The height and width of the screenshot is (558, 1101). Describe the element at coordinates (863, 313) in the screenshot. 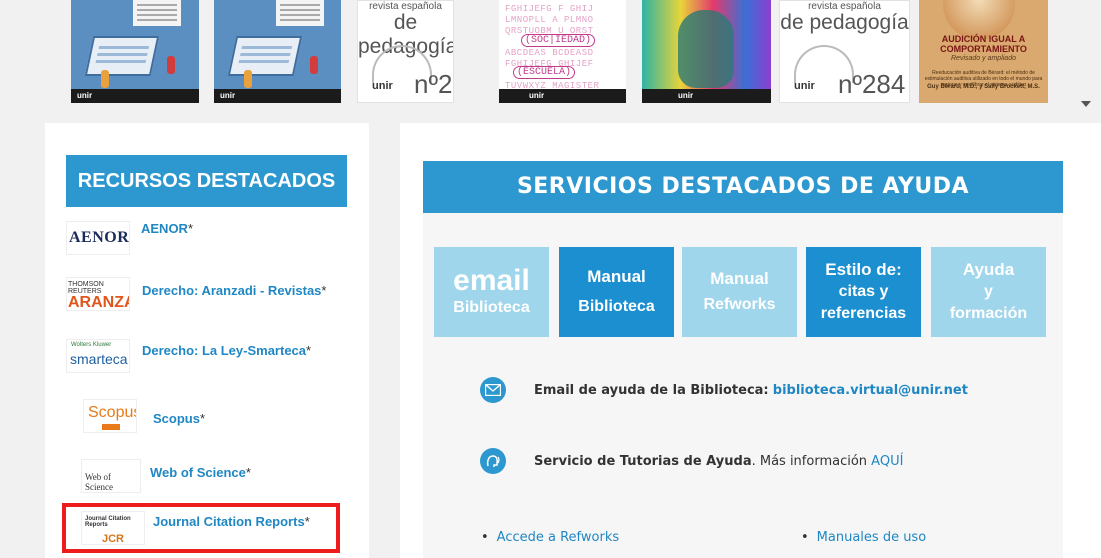

I see `button-line-3: referencias` at that location.